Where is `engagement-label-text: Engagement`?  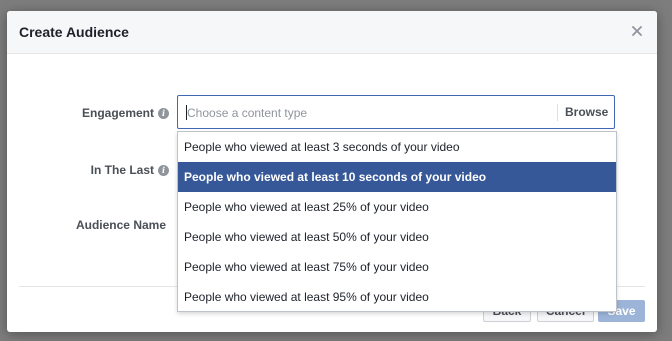
engagement-label-text: Engagement is located at coordinates (117, 113).